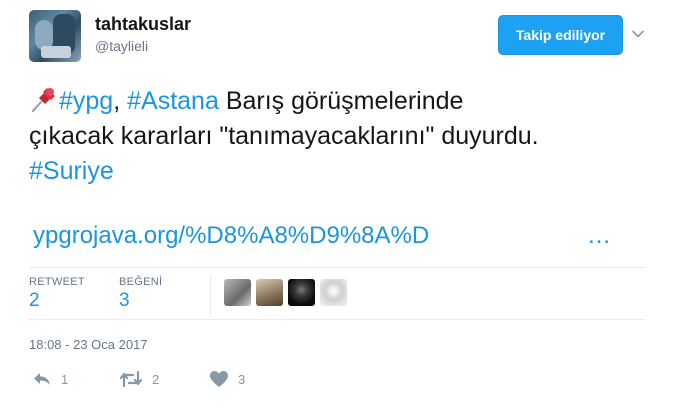 This screenshot has height=416, width=682. Describe the element at coordinates (242, 379) in the screenshot. I see `like-action-count: 3` at that location.